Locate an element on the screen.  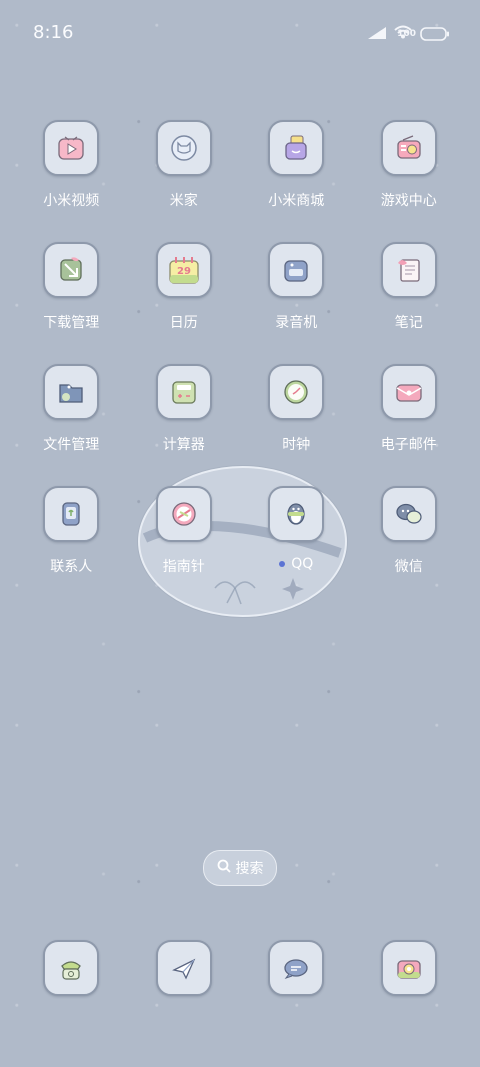
app-label: 小米视频 is located at coordinates (71, 201).